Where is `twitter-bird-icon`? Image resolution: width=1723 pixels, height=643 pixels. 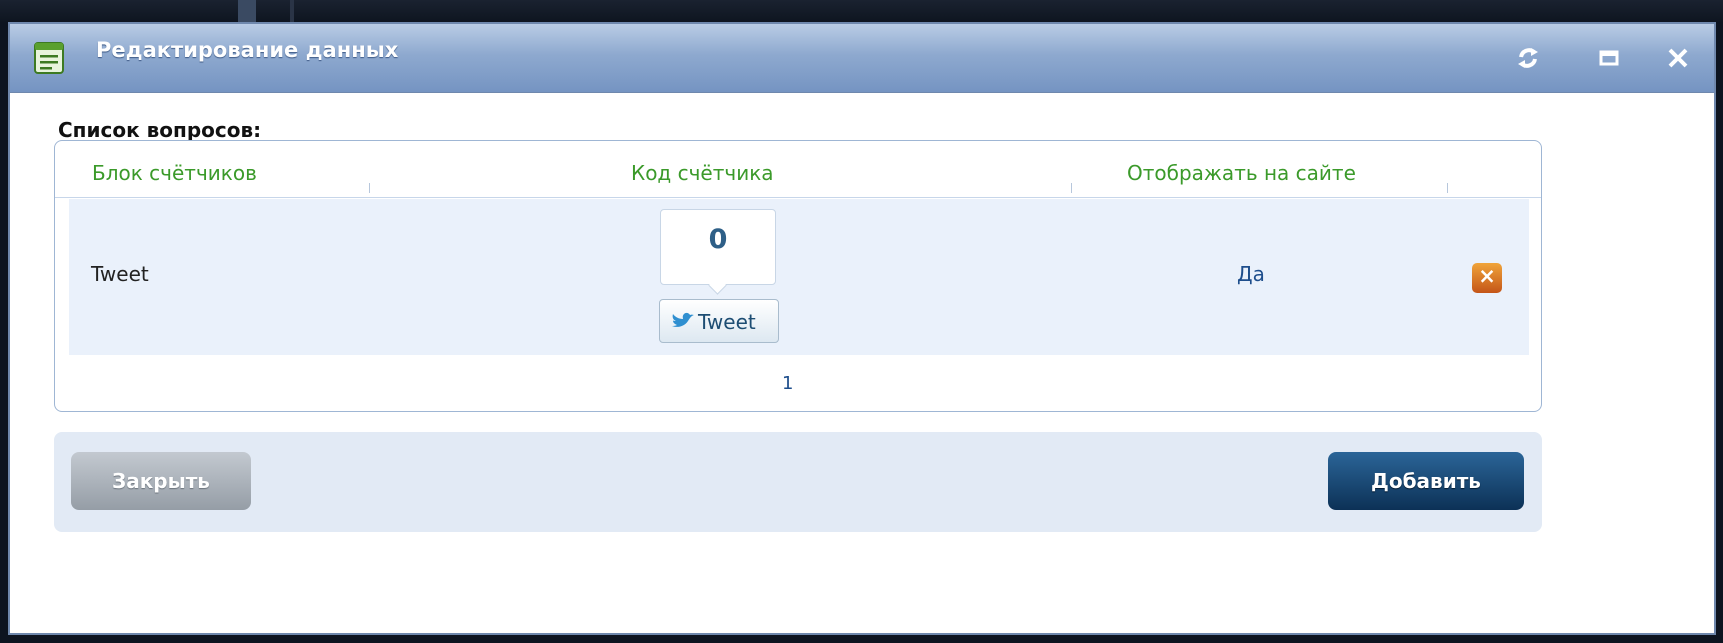 twitter-bird-icon is located at coordinates (683, 319).